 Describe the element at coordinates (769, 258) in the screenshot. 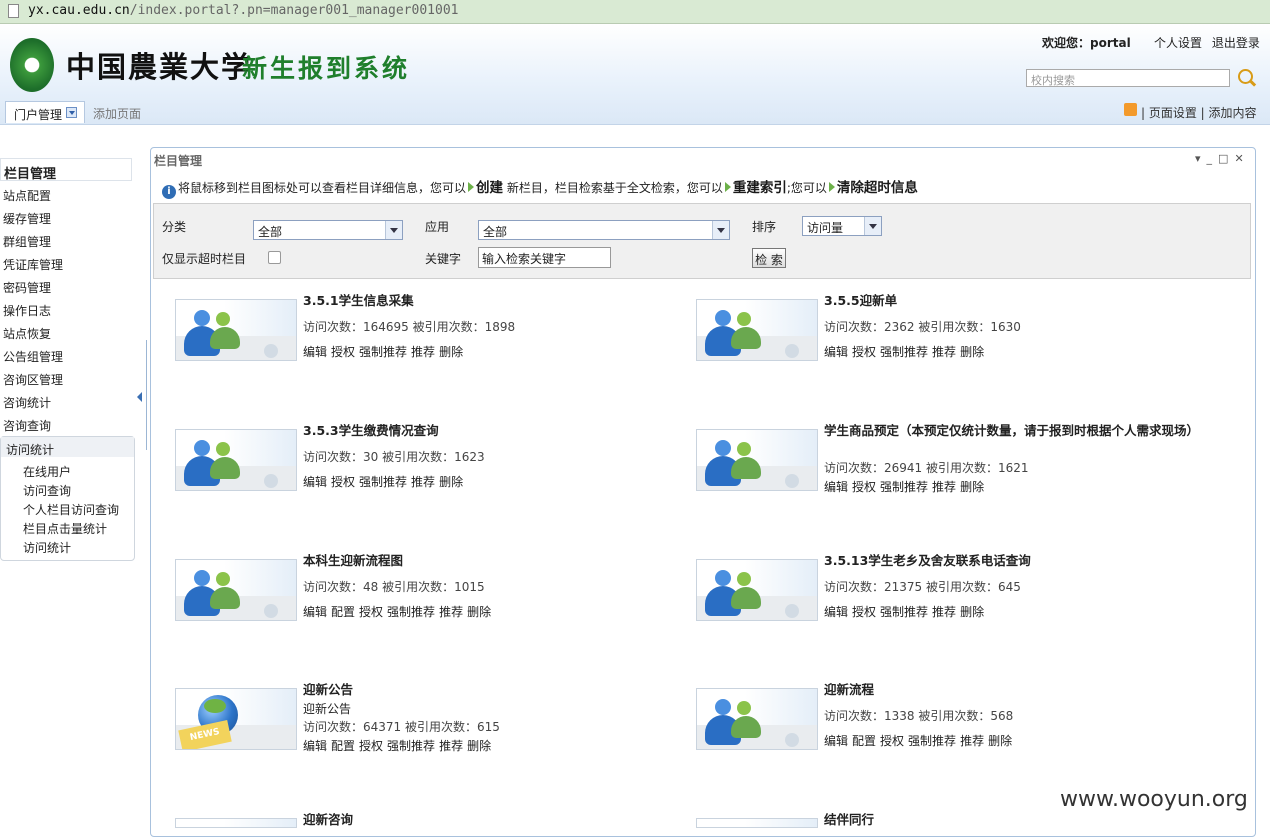

I see `search-button: 检 索` at that location.